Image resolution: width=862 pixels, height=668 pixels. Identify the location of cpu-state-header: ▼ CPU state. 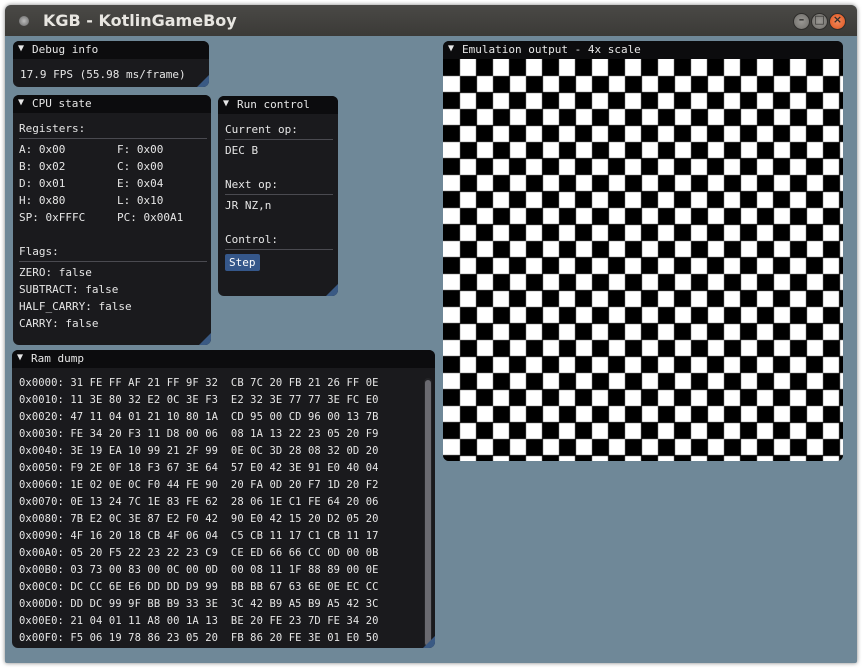
(112, 104).